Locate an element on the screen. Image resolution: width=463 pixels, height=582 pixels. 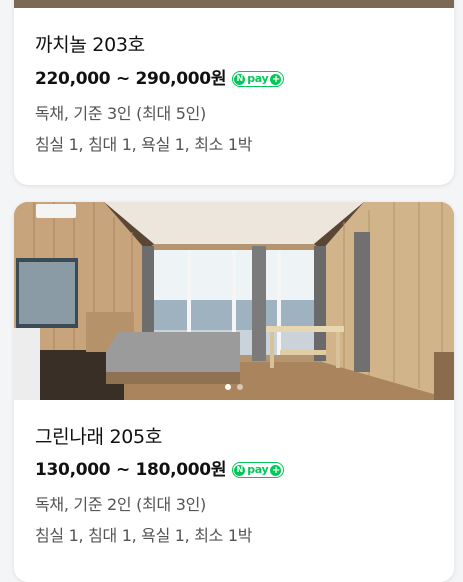
carousel-dot is located at coordinates (240, 387).